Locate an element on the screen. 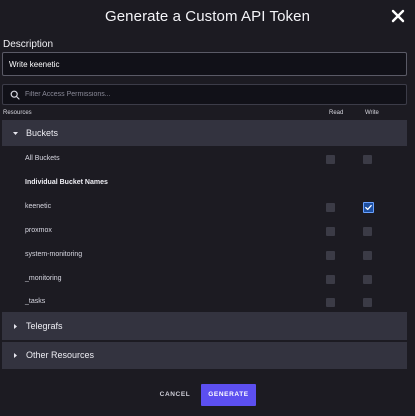 The image size is (415, 416). section-telegrafs-label: Telegrafs is located at coordinates (44, 326).